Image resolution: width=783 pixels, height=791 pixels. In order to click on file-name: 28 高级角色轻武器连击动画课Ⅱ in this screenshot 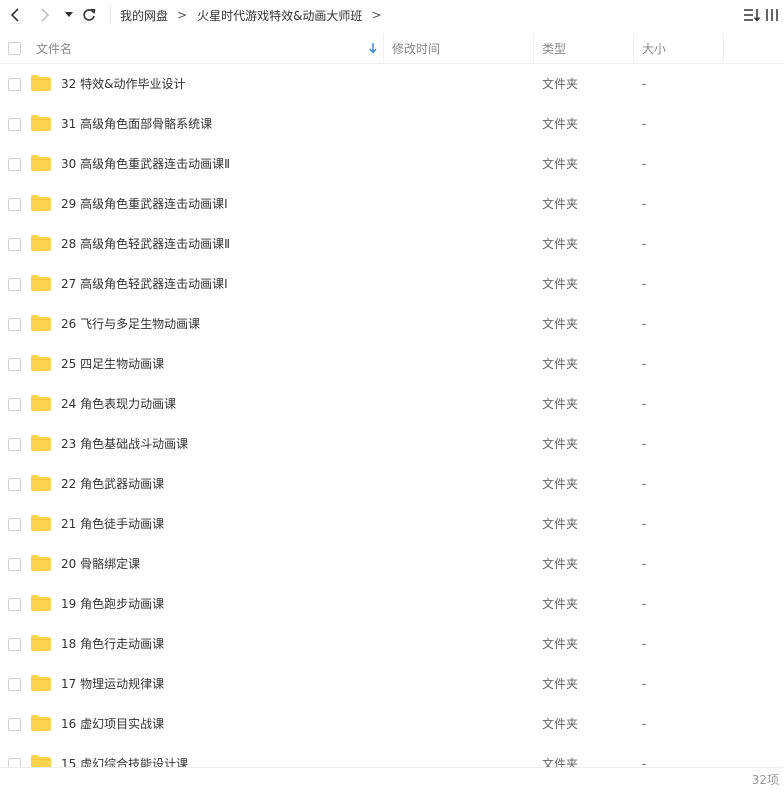, I will do `click(145, 244)`.